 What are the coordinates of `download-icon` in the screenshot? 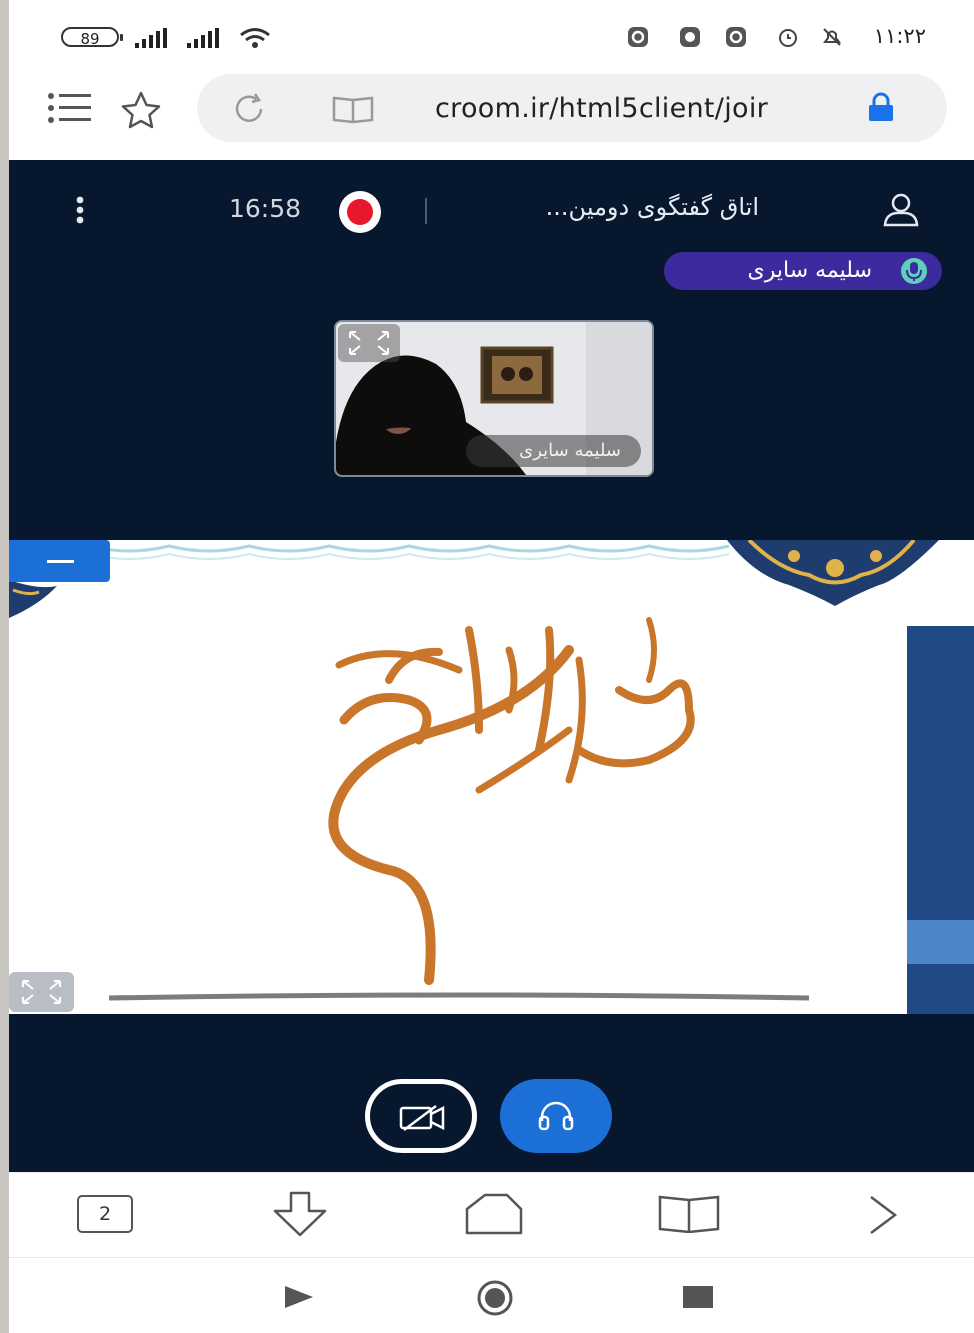 It's located at (300, 1214).